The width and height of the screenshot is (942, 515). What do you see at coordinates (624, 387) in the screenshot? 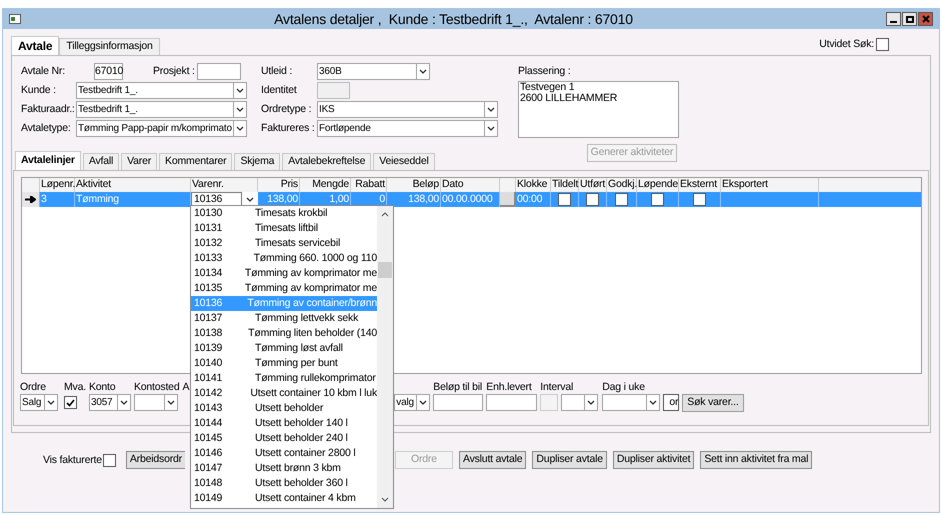
I see `field-label: Dag i uke` at bounding box center [624, 387].